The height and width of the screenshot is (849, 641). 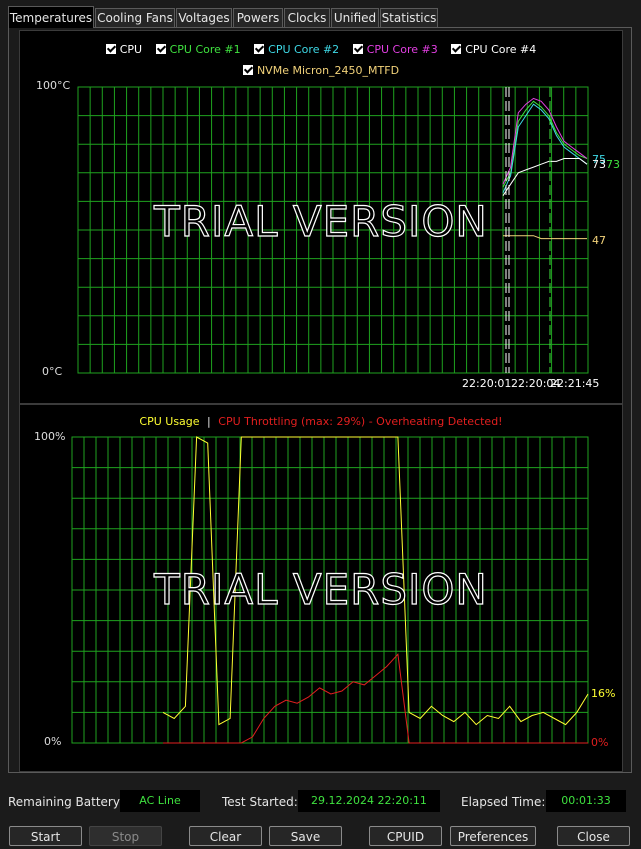 What do you see at coordinates (321, 221) in the screenshot?
I see `trial-watermark-top: TRIAL VERSION` at bounding box center [321, 221].